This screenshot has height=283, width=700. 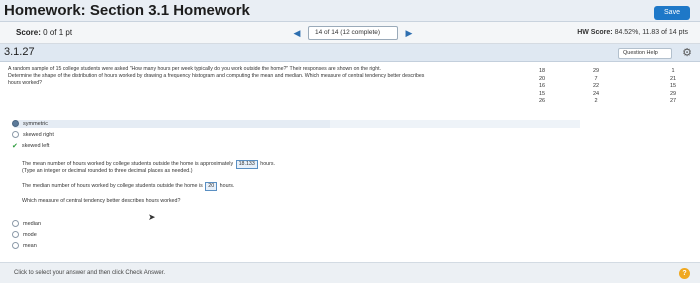 What do you see at coordinates (268, 164) in the screenshot?
I see `mean-text-after: hours.` at bounding box center [268, 164].